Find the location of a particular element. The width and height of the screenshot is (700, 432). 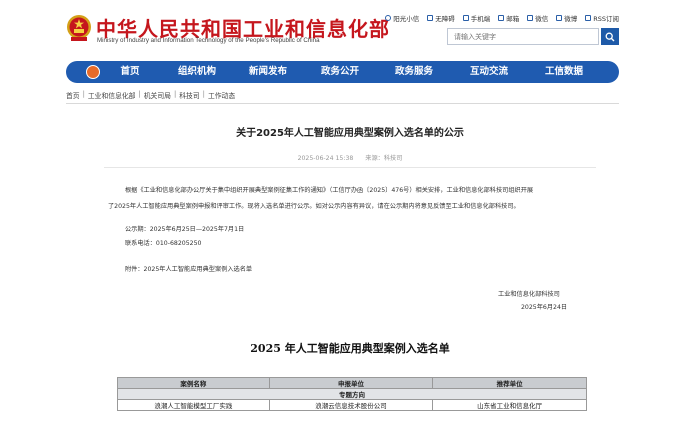

list-title: 2025 年人工智能应用典型案例入选名单 is located at coordinates (350, 348).